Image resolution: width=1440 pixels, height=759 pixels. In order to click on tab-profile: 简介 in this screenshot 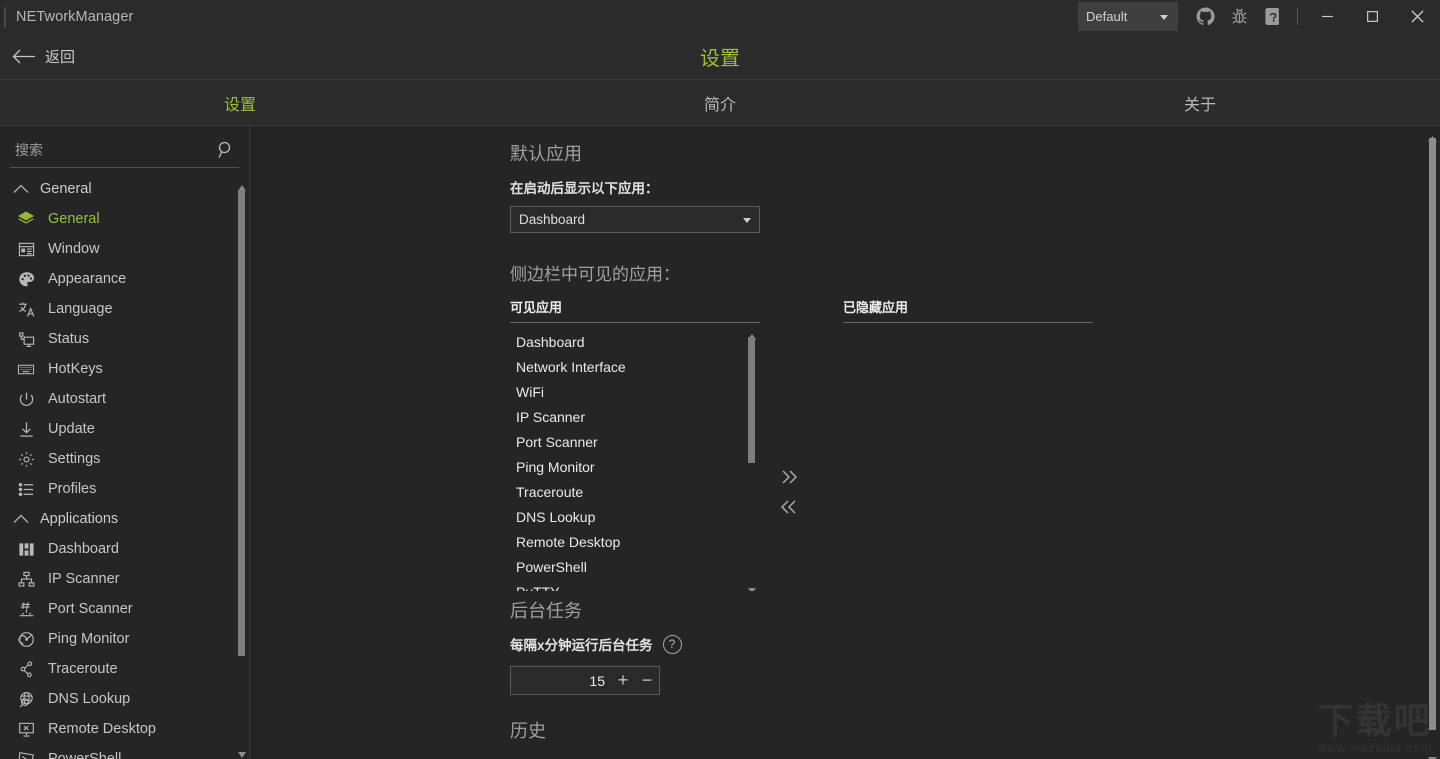, I will do `click(720, 102)`.